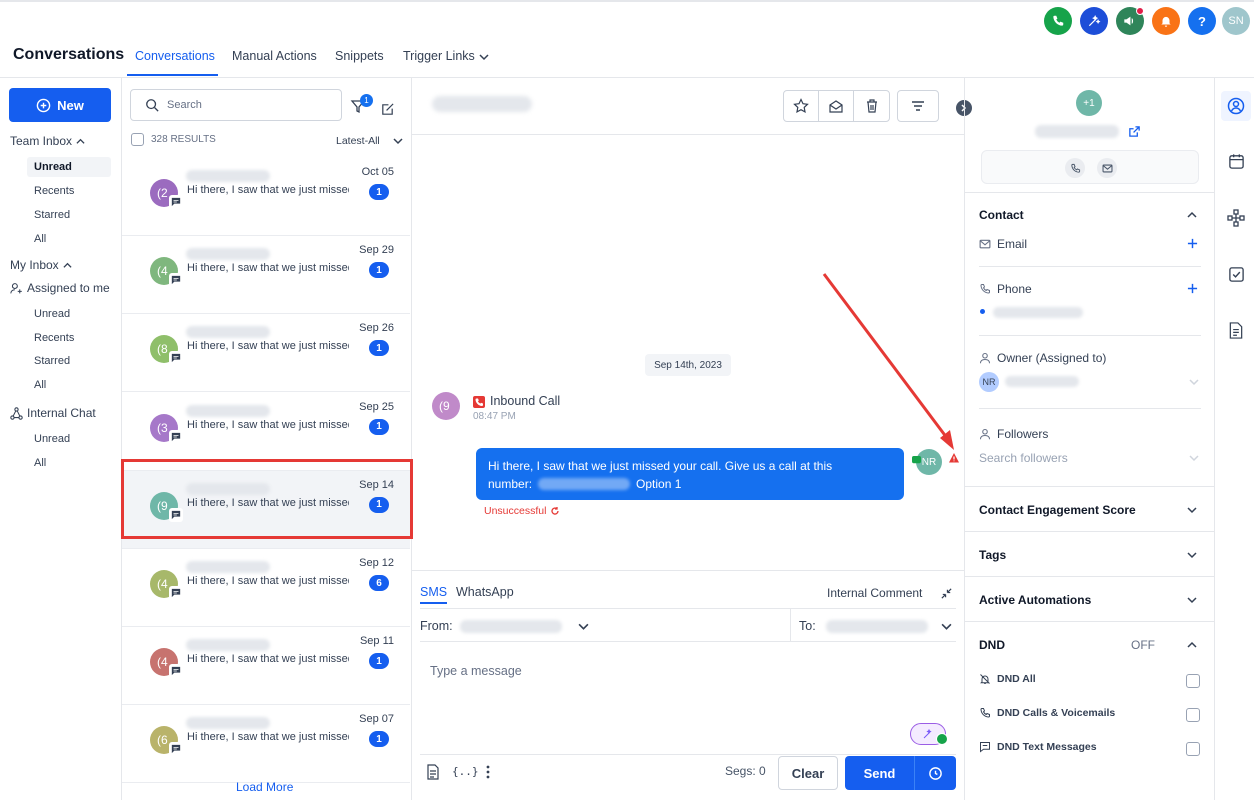 Image resolution: width=1254 pixels, height=800 pixels. I want to click on owner-name-redacted, so click(1042, 381).